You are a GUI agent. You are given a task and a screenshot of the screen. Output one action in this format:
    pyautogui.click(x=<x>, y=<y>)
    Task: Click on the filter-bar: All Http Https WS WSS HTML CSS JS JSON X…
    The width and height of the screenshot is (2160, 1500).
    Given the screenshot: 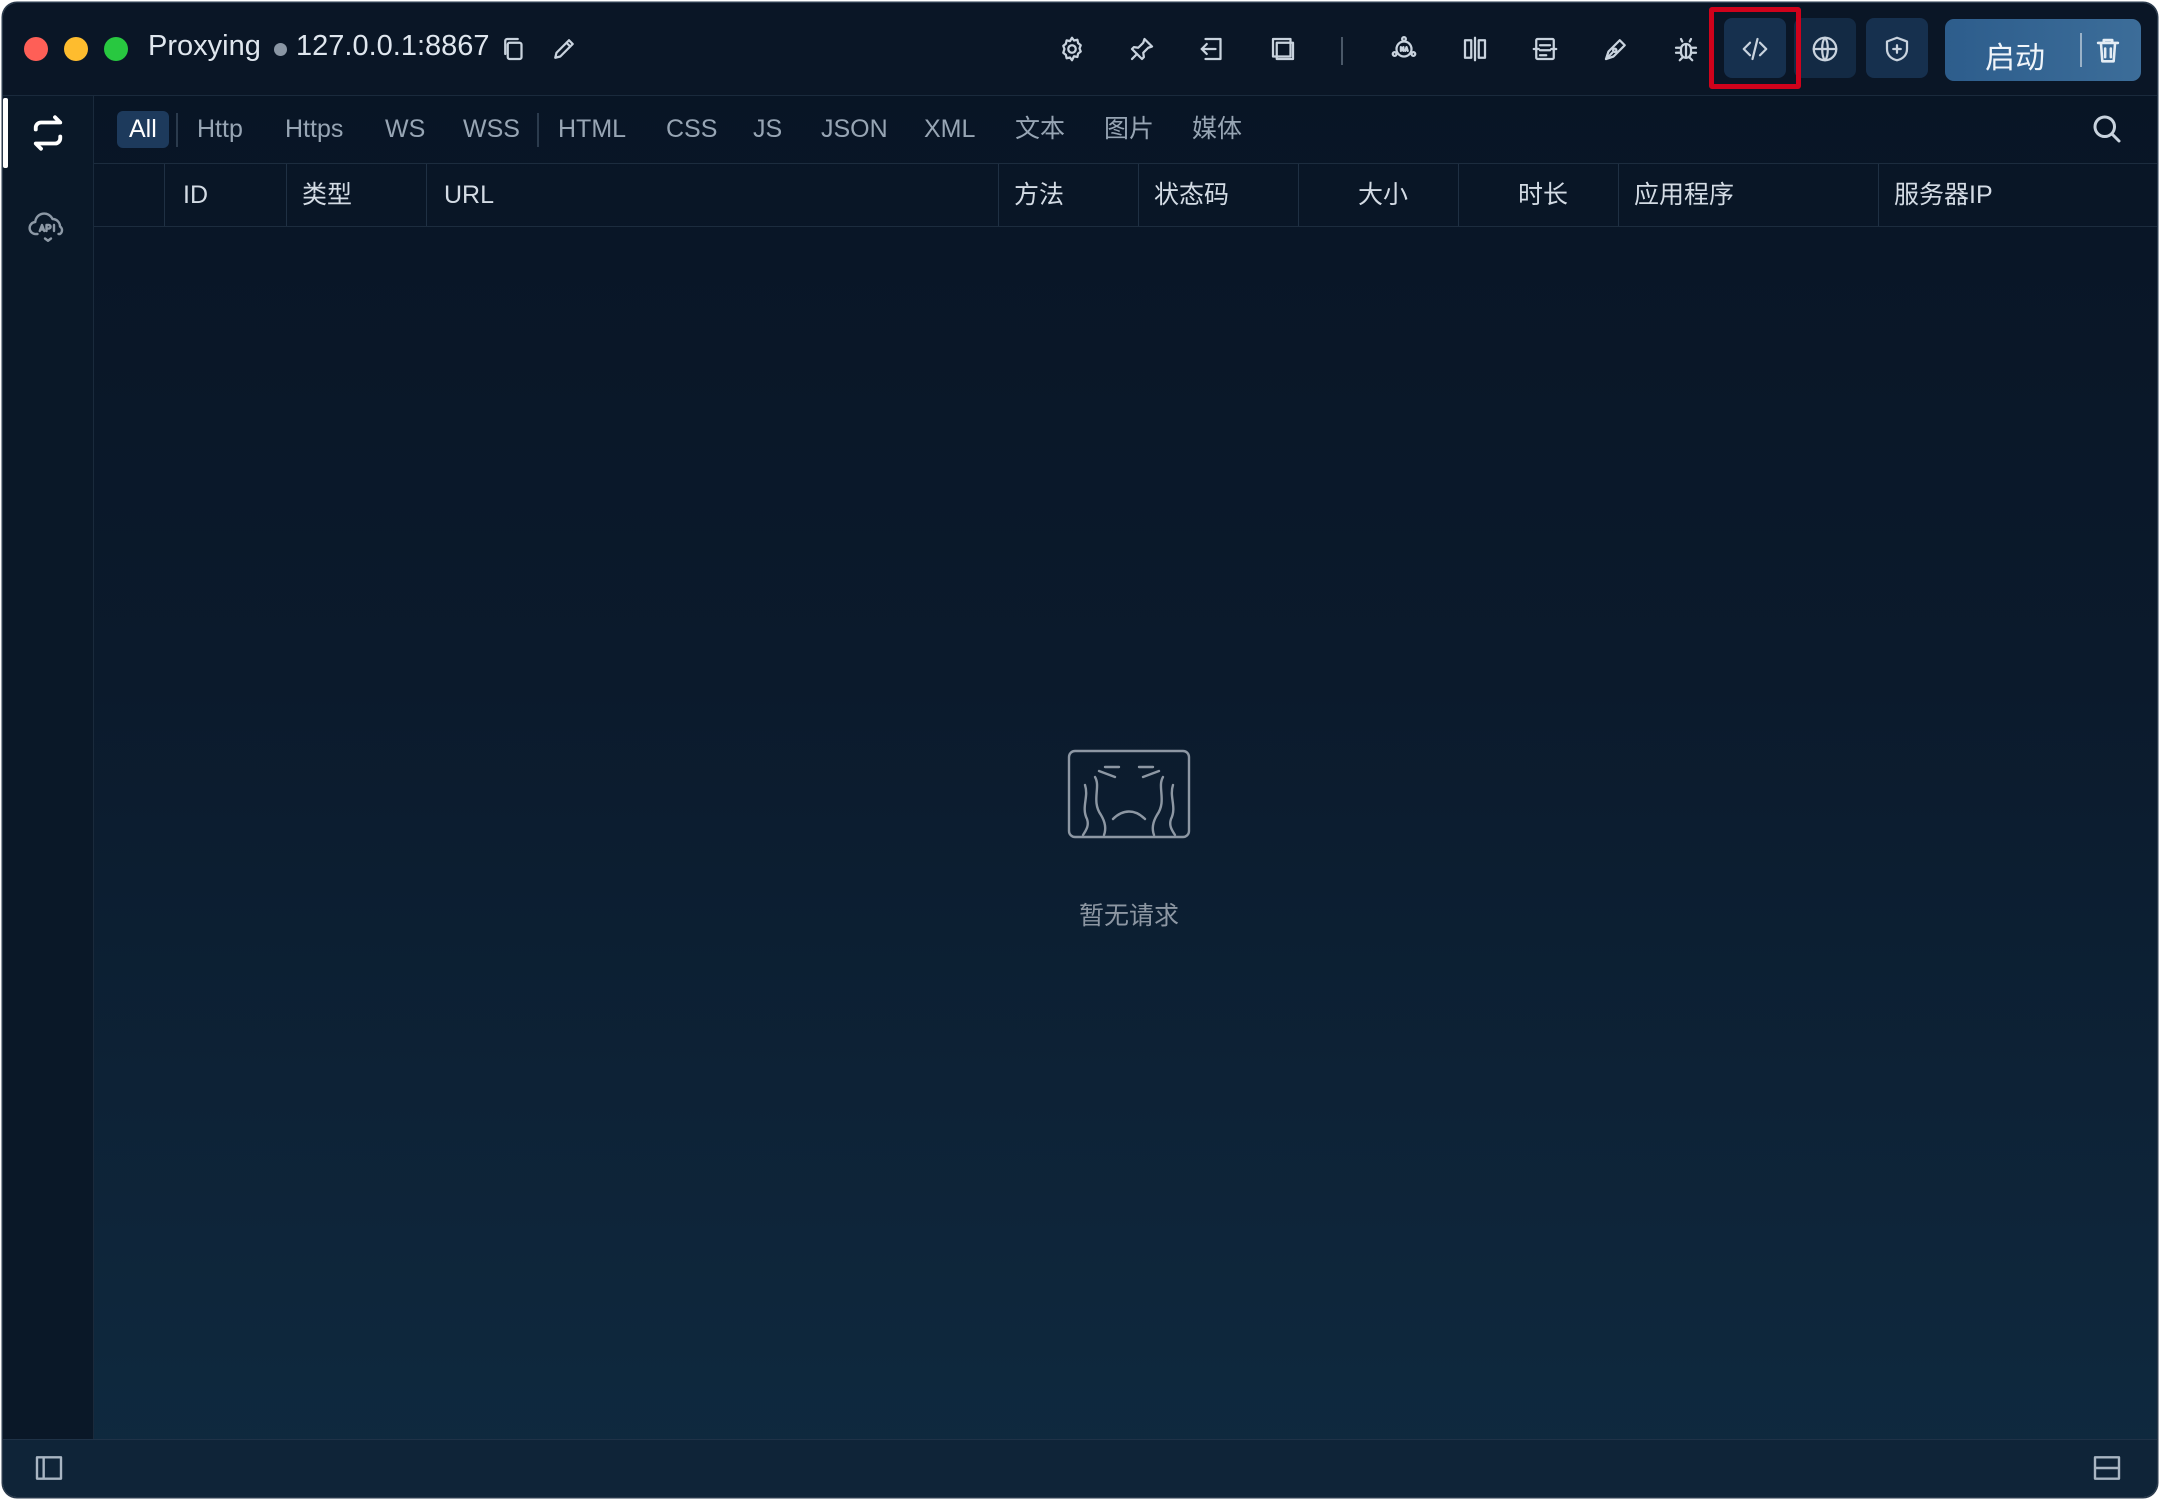 What is the action you would take?
    pyautogui.click(x=1125, y=130)
    